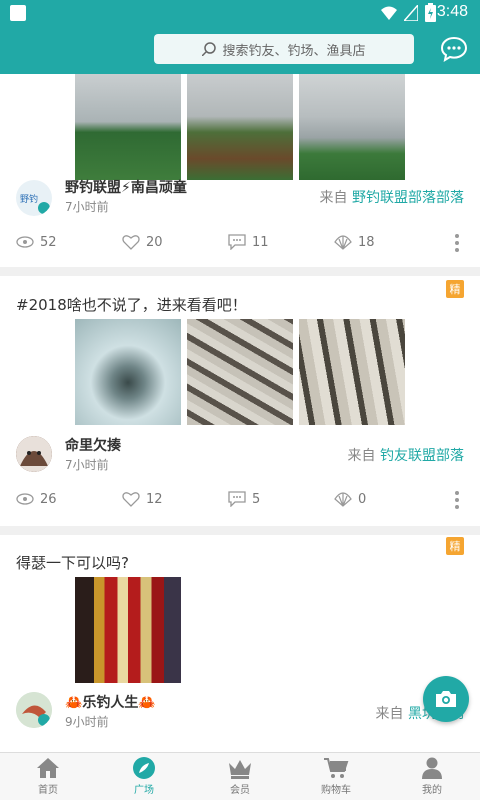 The height and width of the screenshot is (800, 480). I want to click on avatar-logo: 野钓, so click(35, 203).